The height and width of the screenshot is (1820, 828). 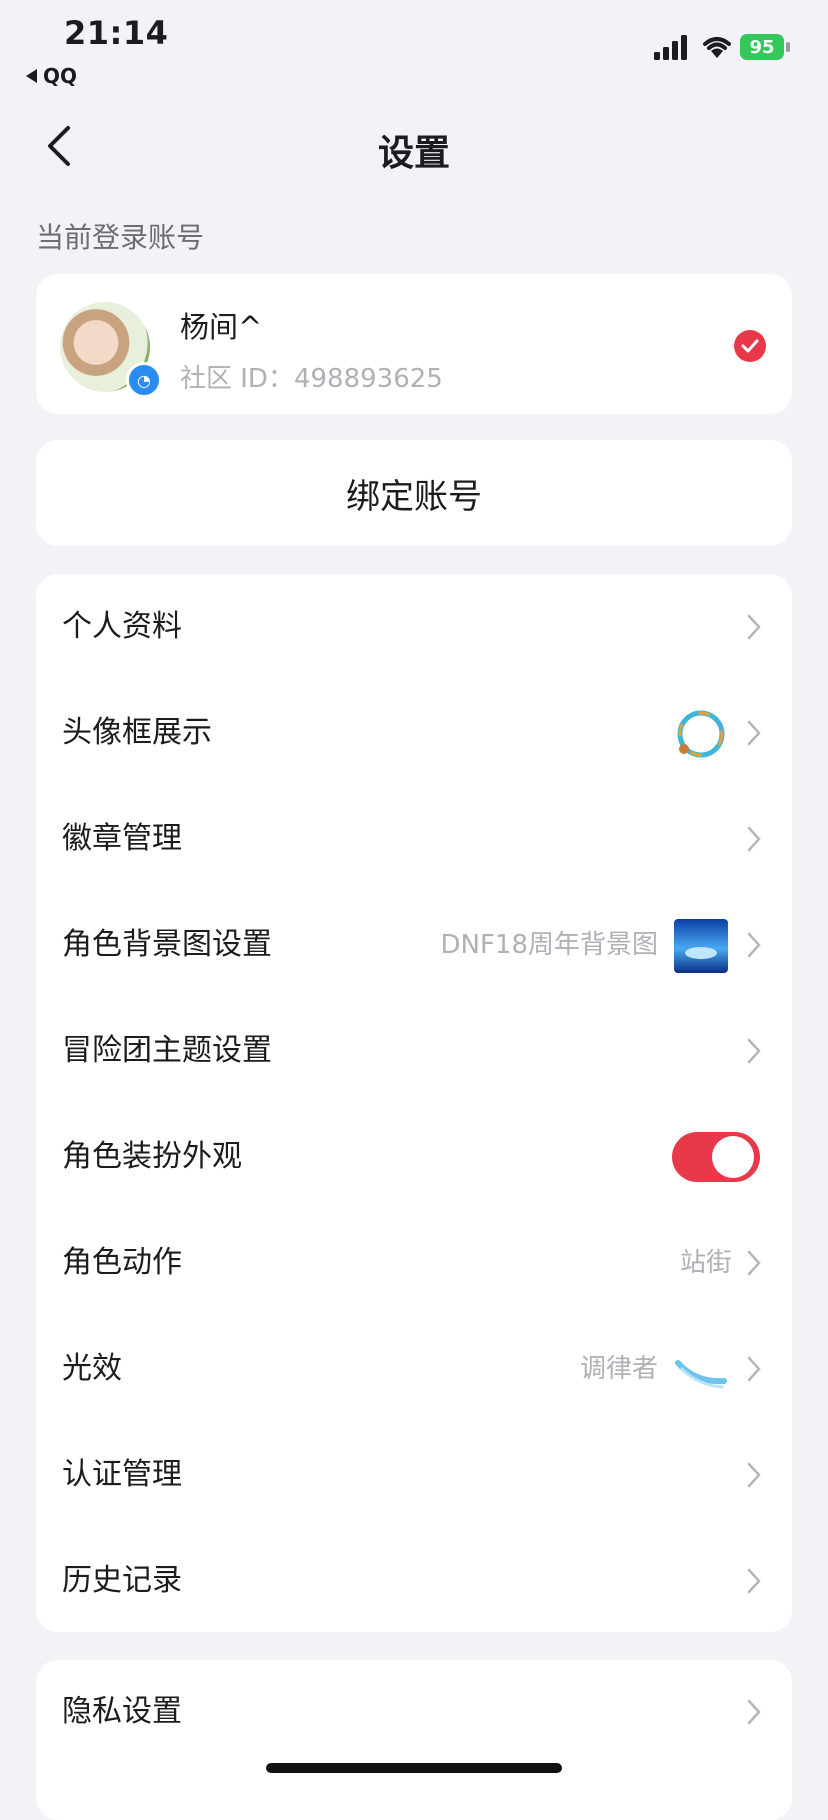 What do you see at coordinates (221, 327) in the screenshot?
I see `account-name: 杨间^` at bounding box center [221, 327].